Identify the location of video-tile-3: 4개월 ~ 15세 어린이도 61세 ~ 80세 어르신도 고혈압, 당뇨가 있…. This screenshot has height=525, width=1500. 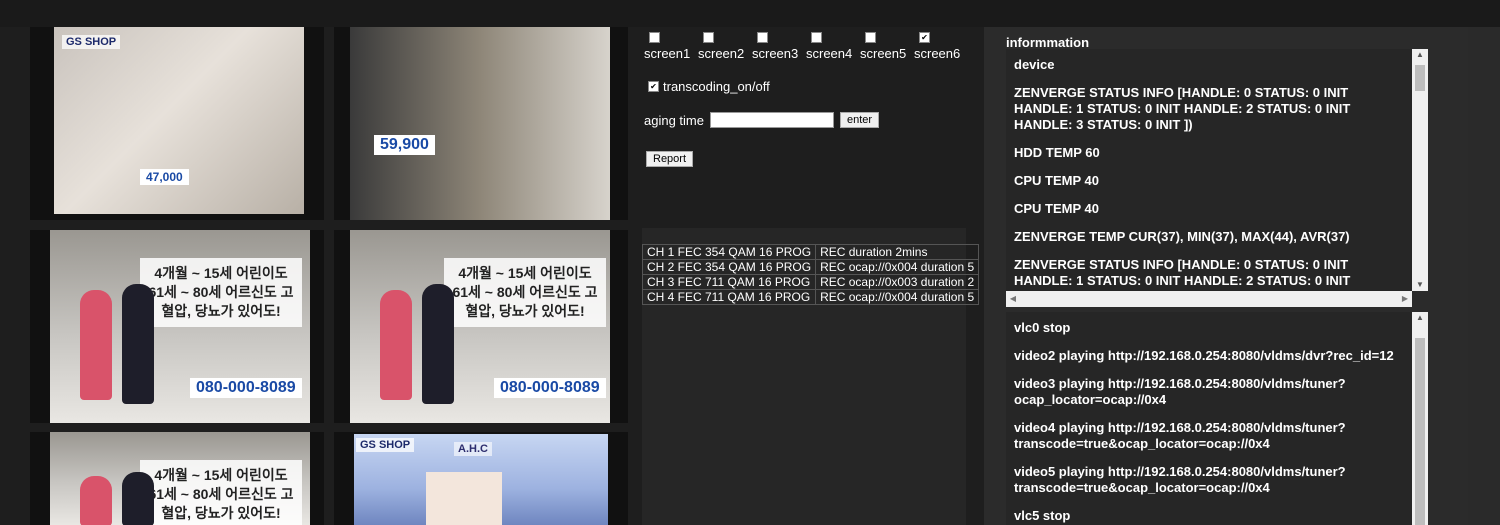
(177, 326).